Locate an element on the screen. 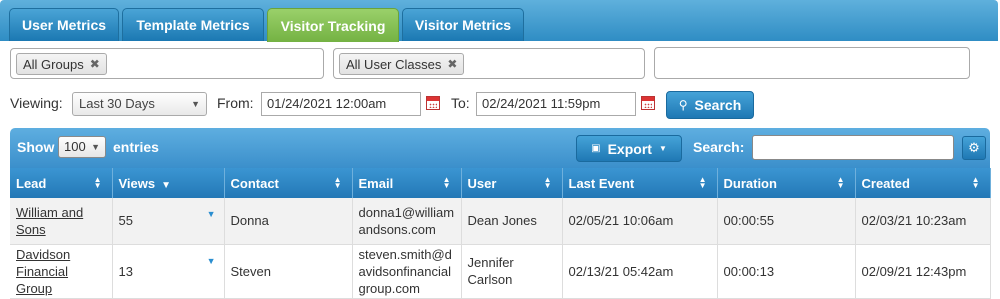 The height and width of the screenshot is (299, 1000). sort-desc-icon: ▼ is located at coordinates (166, 185).